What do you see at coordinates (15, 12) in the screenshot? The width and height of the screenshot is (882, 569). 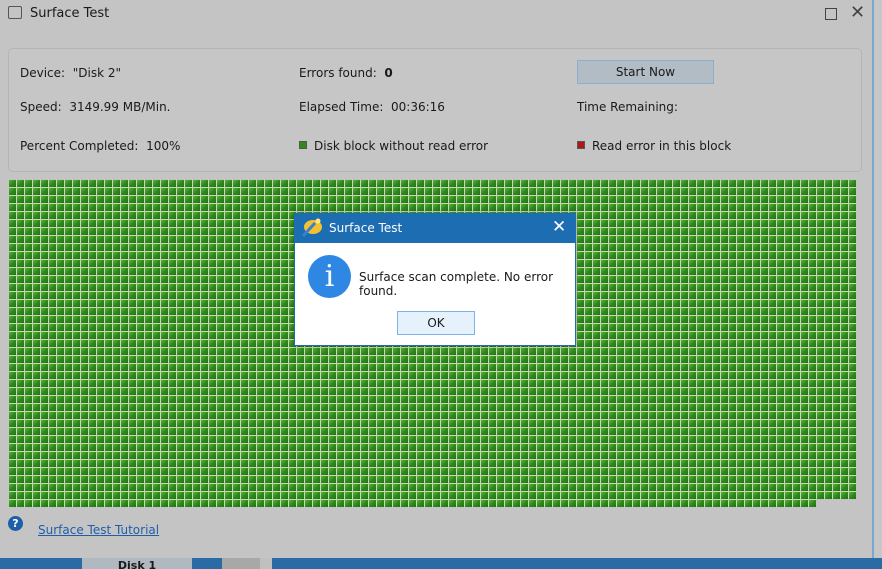 I see `chart-line-icon` at bounding box center [15, 12].